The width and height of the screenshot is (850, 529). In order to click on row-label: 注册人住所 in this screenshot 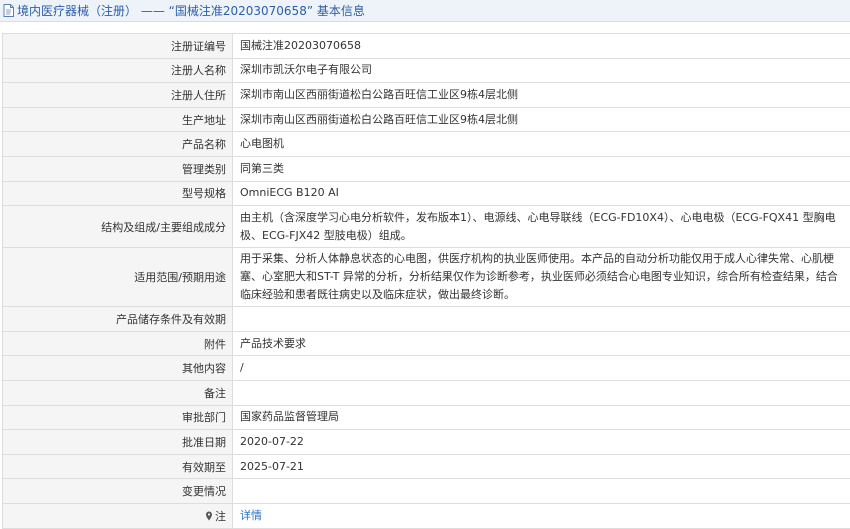, I will do `click(117, 95)`.